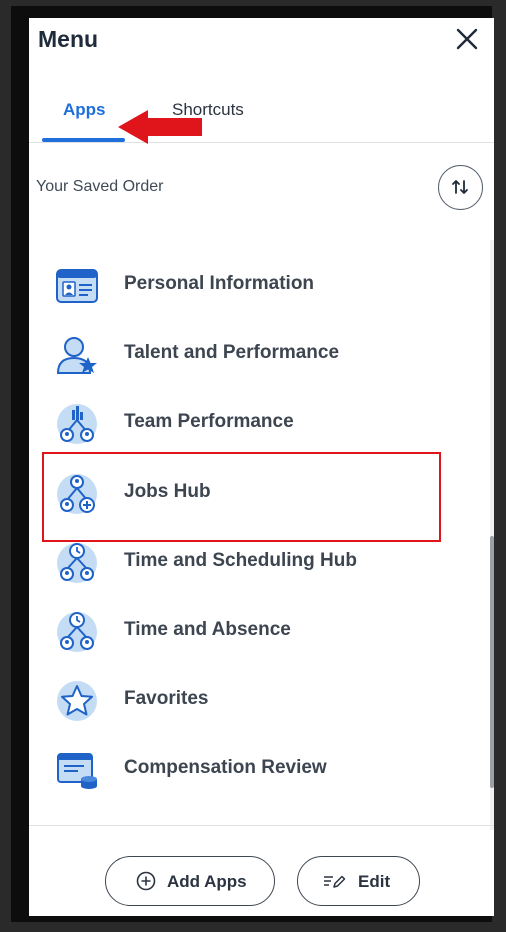  I want to click on app-compensation-review: Compensation Review, so click(258, 770).